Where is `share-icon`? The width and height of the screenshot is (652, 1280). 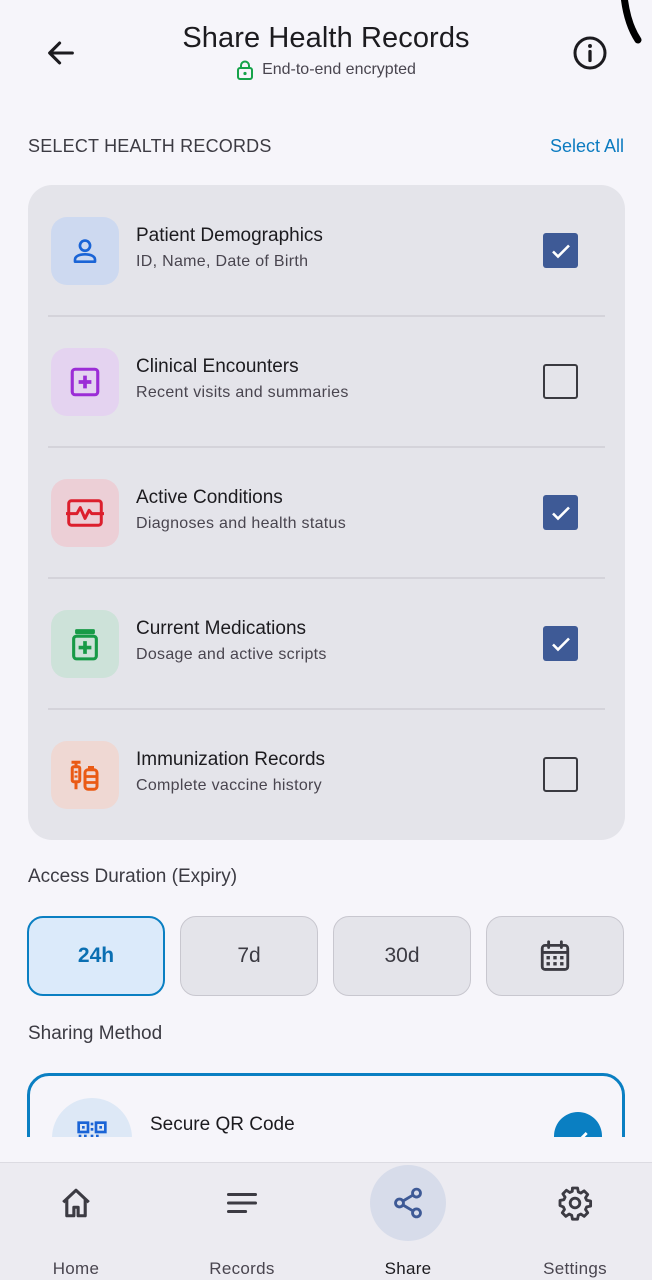
share-icon is located at coordinates (408, 1203).